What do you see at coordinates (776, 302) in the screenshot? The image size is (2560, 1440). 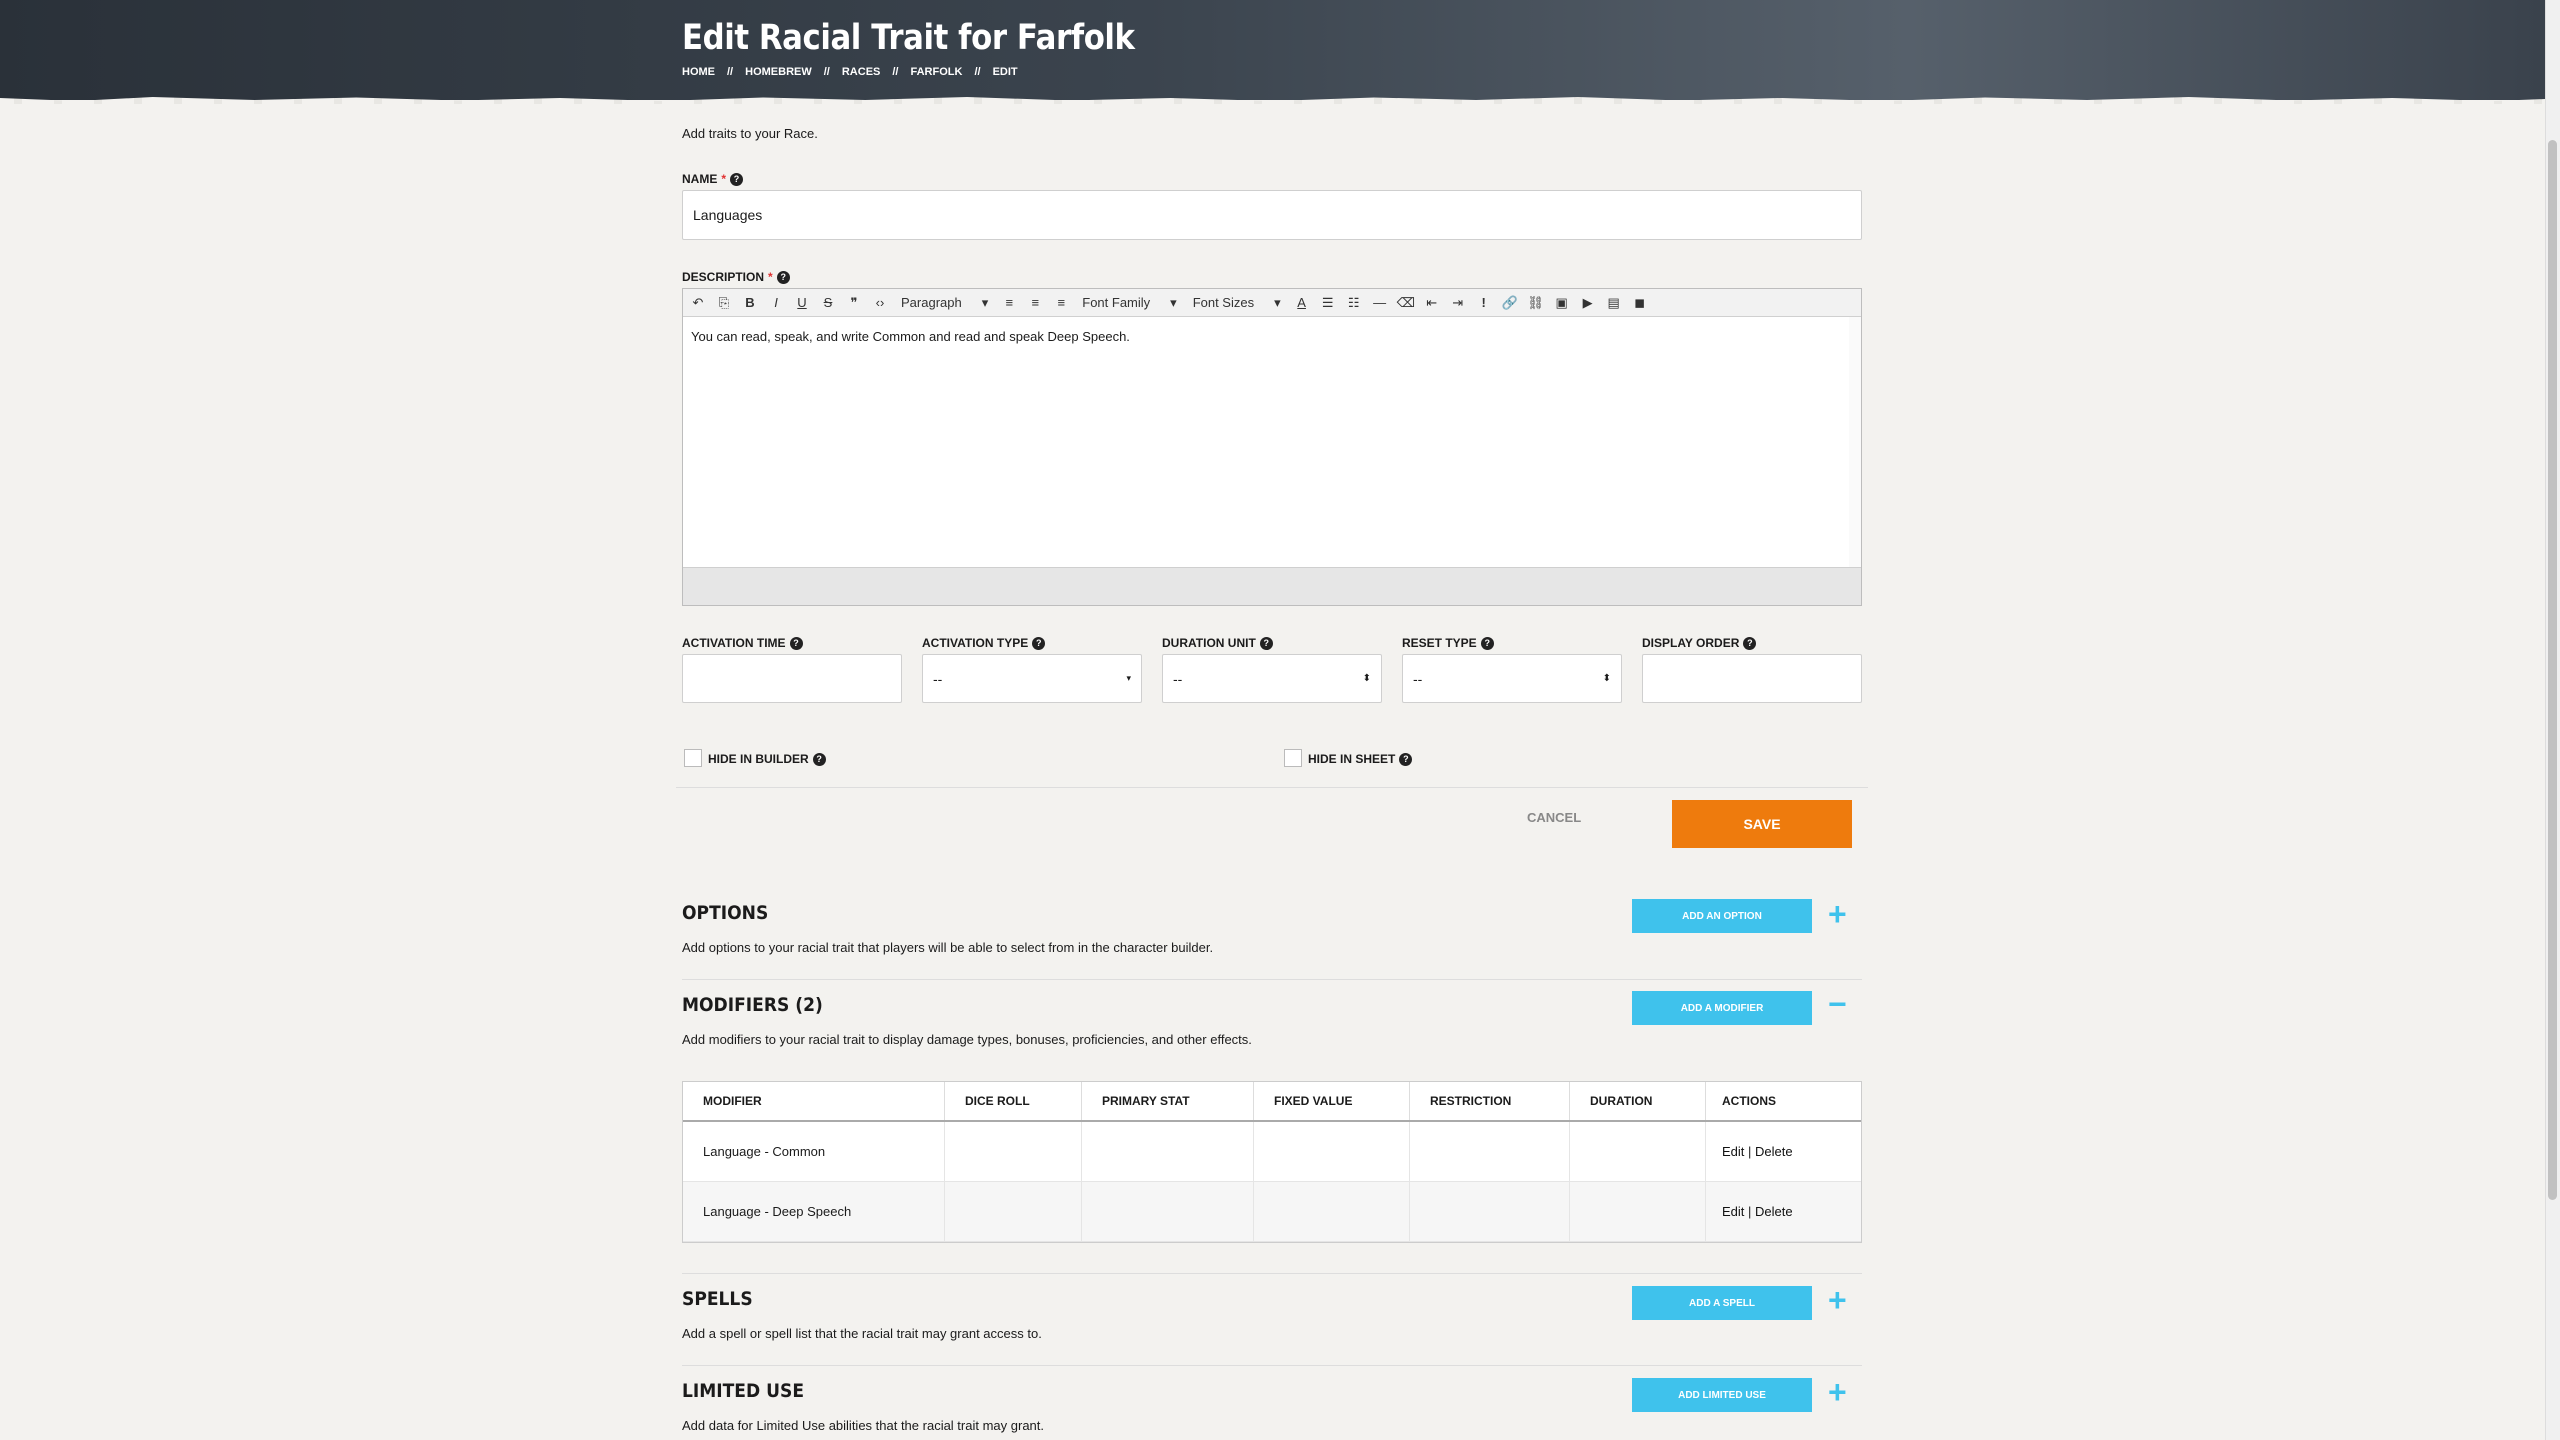 I see `italic-icon: I` at bounding box center [776, 302].